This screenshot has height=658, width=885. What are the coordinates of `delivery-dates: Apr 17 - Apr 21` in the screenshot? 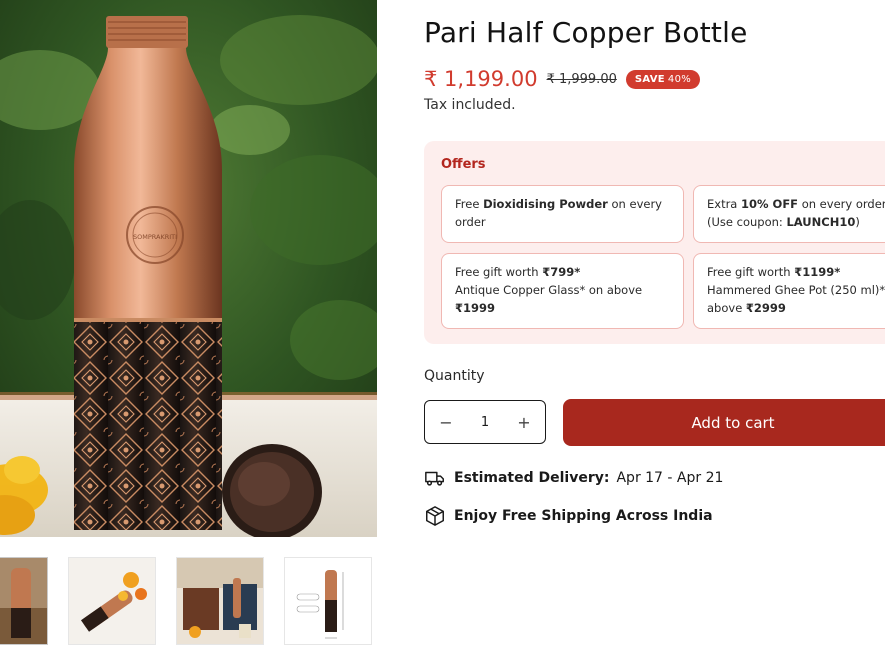 It's located at (670, 478).